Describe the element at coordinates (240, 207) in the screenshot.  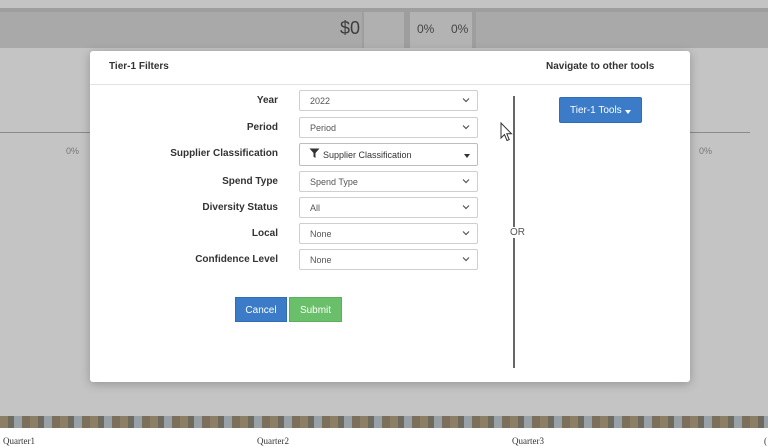
I see `filter-label: Diversity Status` at that location.